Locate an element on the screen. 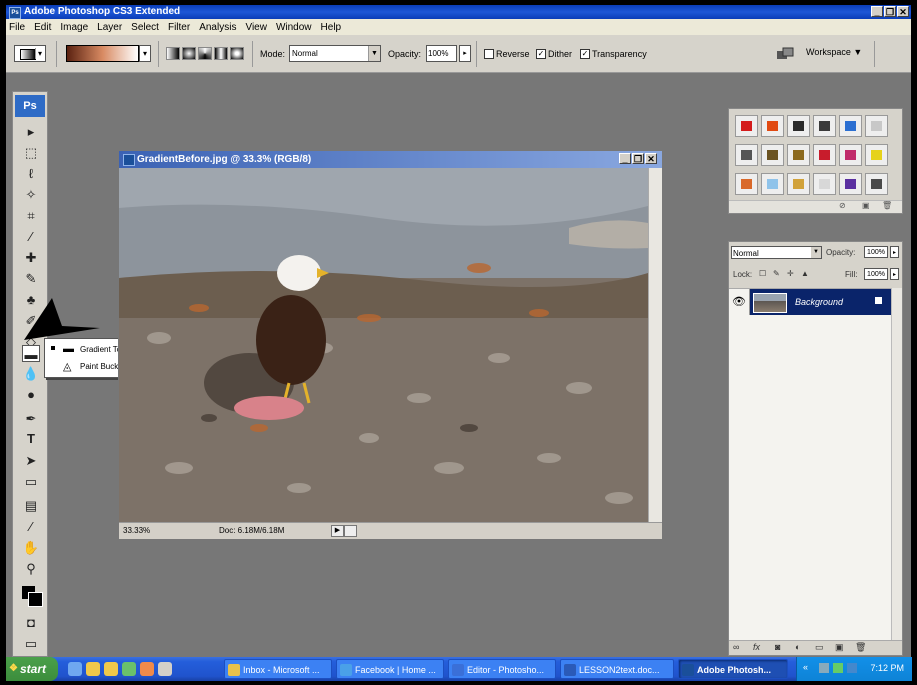 This screenshot has height=685, width=917. new-swatch-icon: ▣ is located at coordinates (866, 205).